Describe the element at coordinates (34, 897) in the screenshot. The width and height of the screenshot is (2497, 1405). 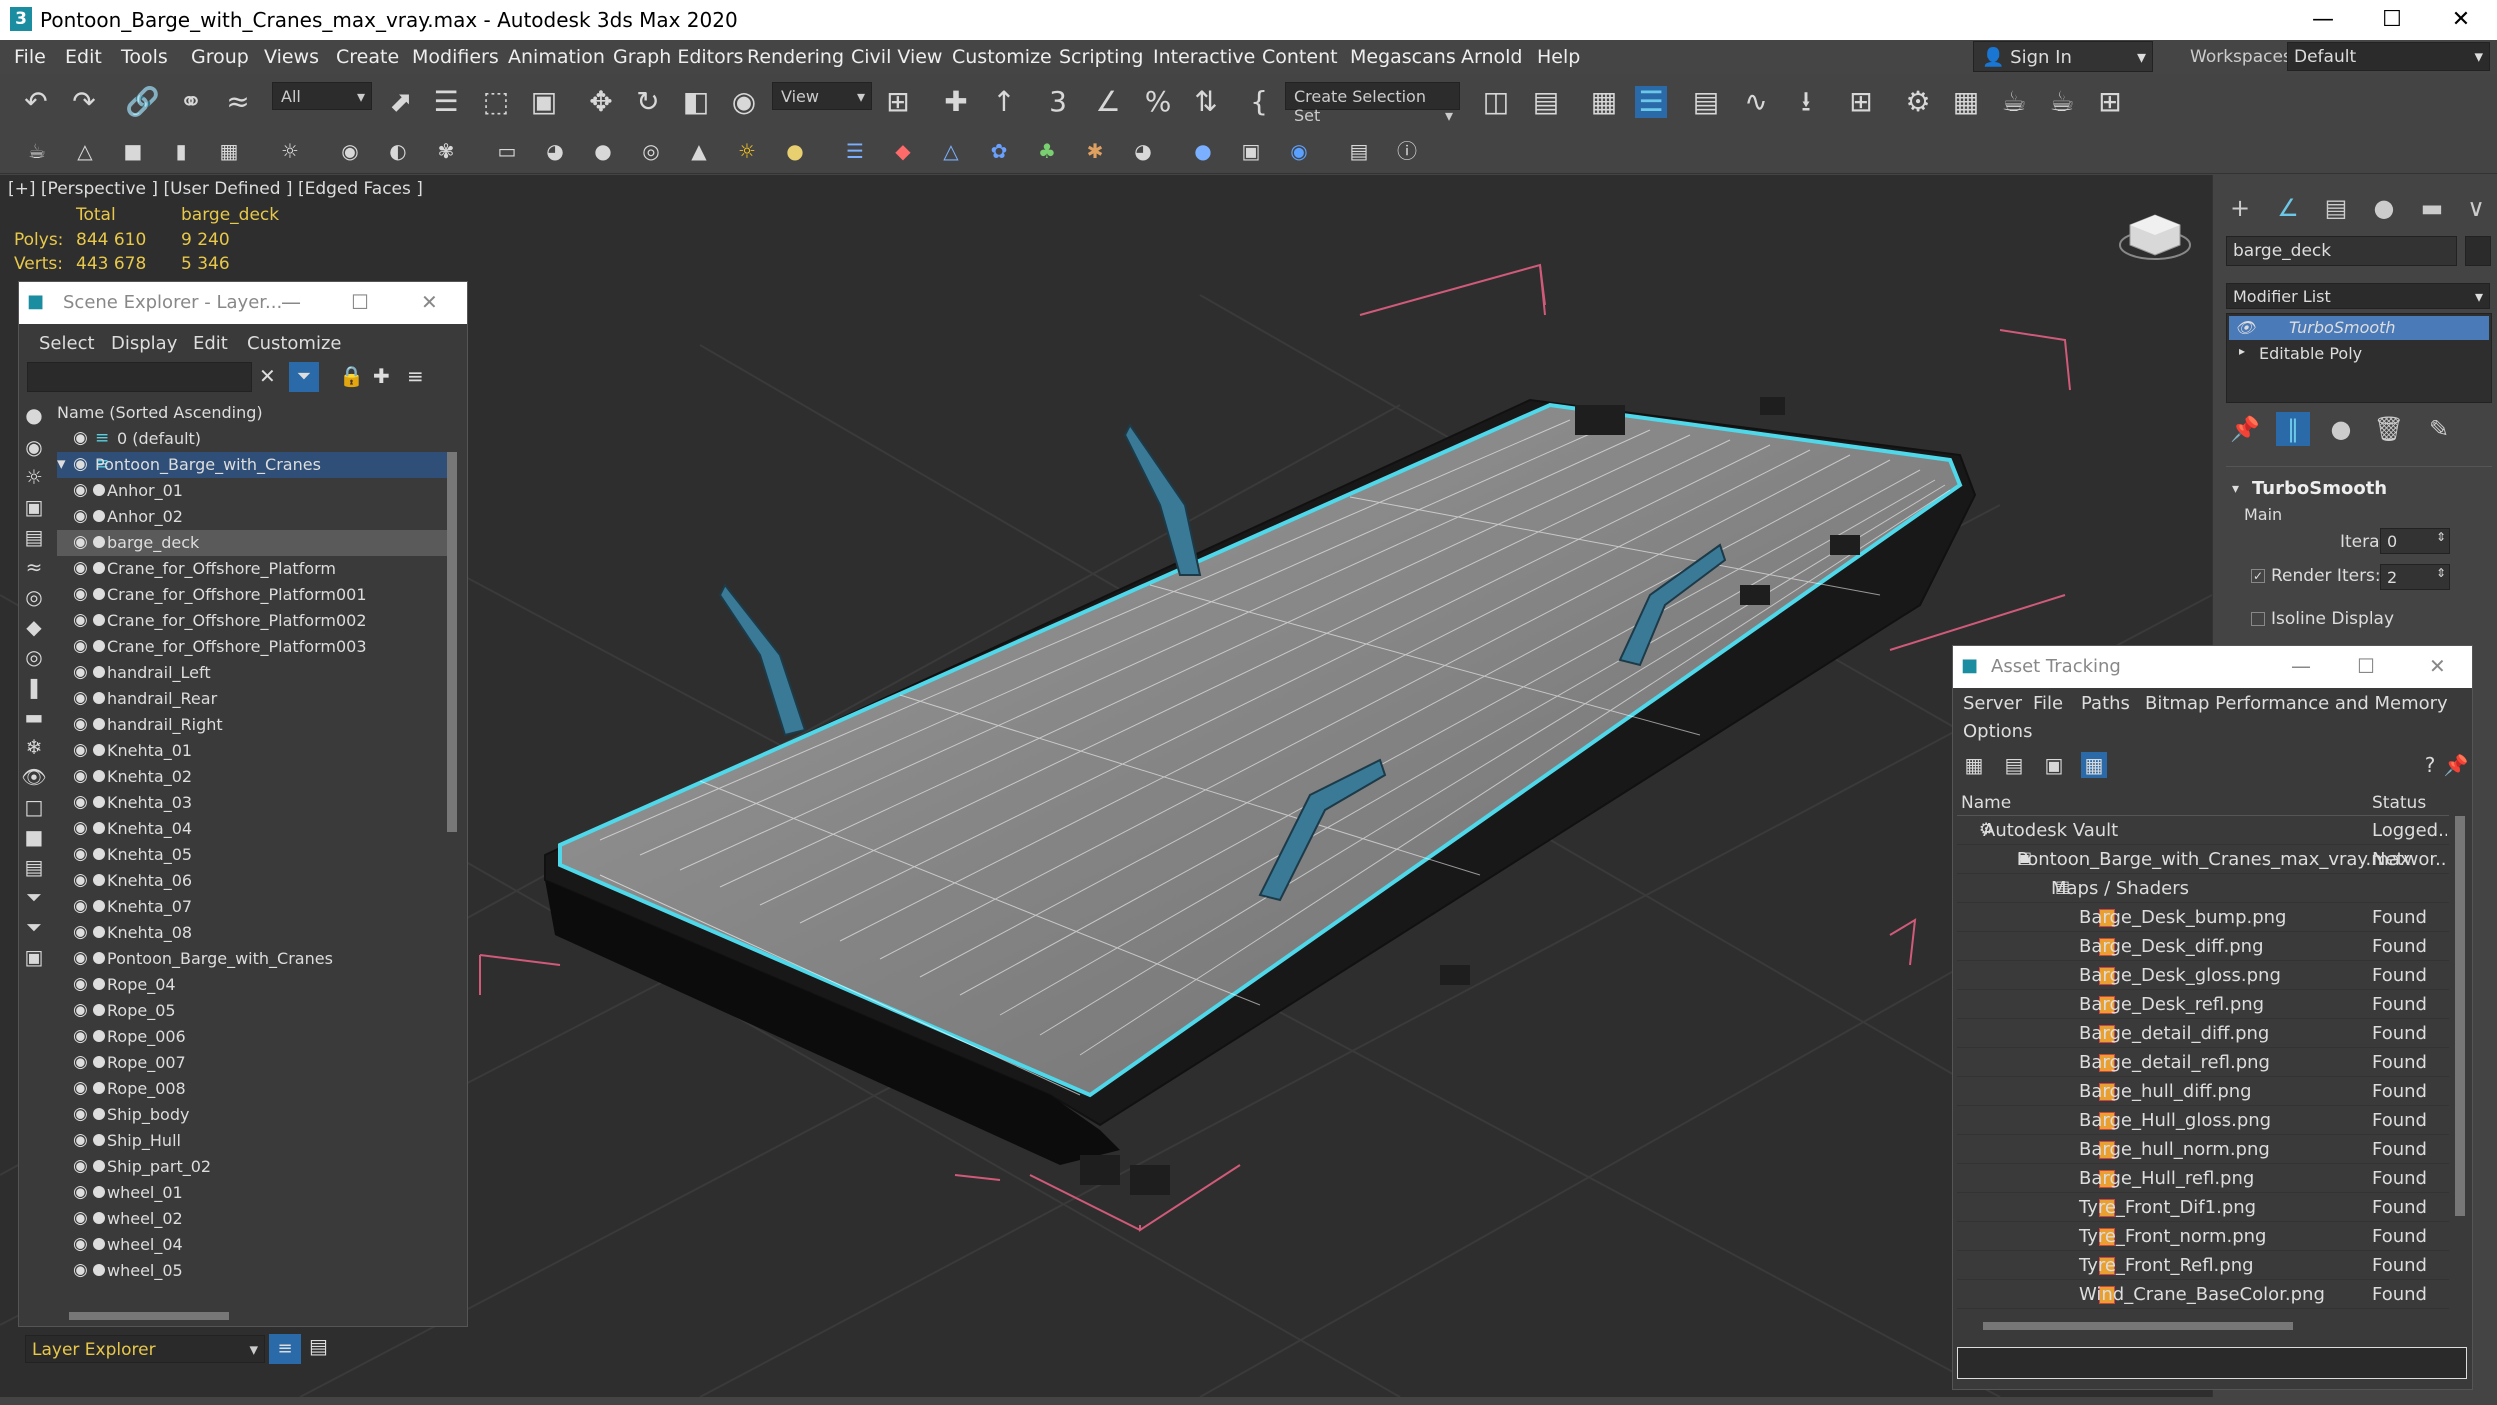
I see `find-icon: ⏷` at that location.